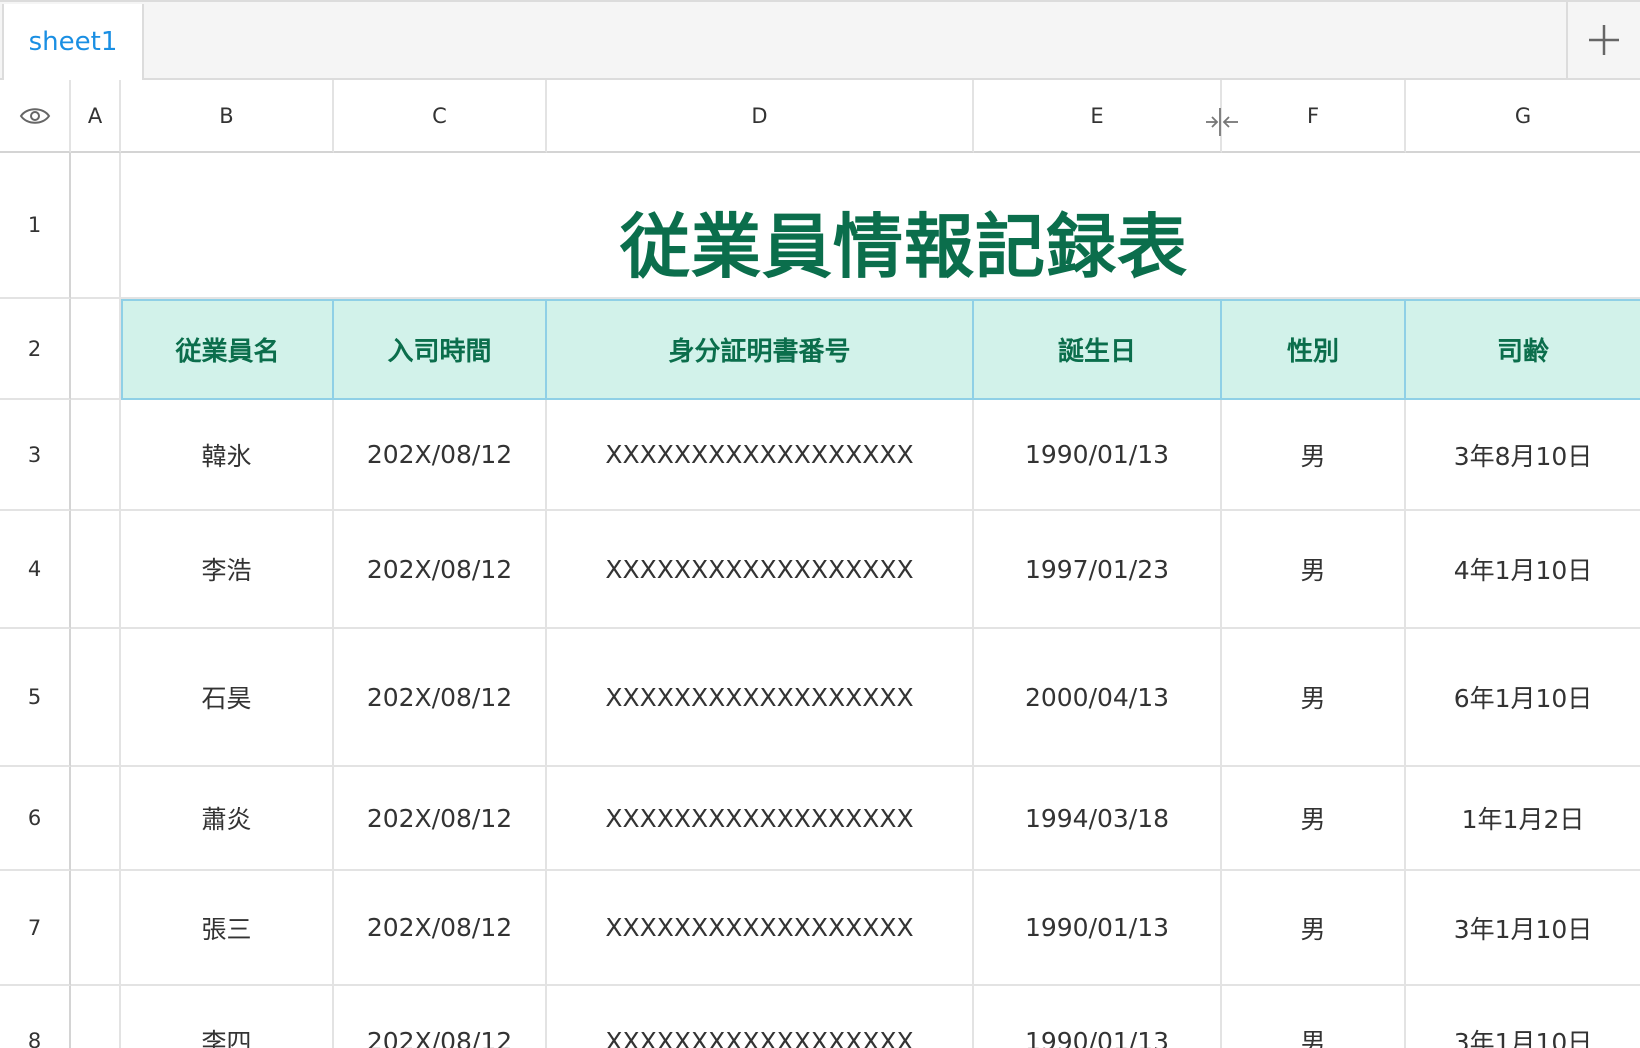 This screenshot has height=1048, width=1640. Describe the element at coordinates (904, 247) in the screenshot. I see `sheet-title: 従業員情報記録表` at that location.